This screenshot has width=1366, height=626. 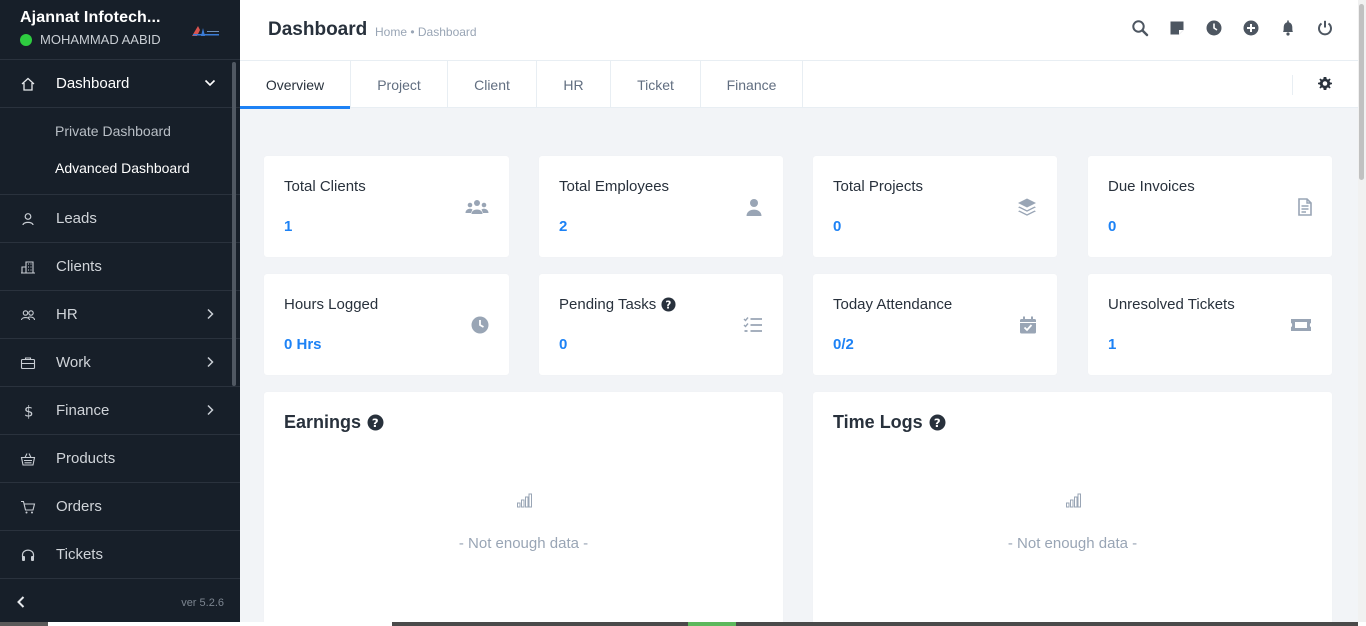 What do you see at coordinates (1025, 325) in the screenshot?
I see `calendar-check-icon` at bounding box center [1025, 325].